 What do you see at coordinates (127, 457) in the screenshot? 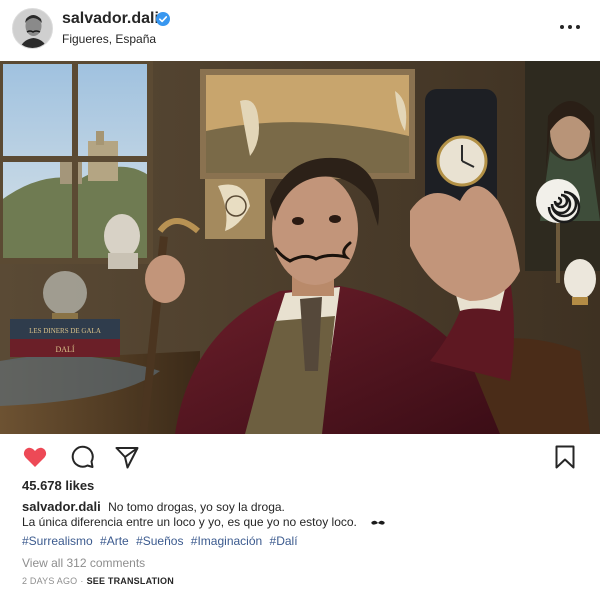
I see `paper-plane-icon` at bounding box center [127, 457].